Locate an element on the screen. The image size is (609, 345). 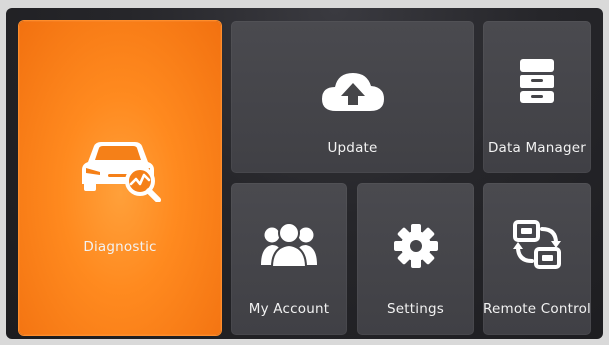
gear-icon is located at coordinates (415, 246).